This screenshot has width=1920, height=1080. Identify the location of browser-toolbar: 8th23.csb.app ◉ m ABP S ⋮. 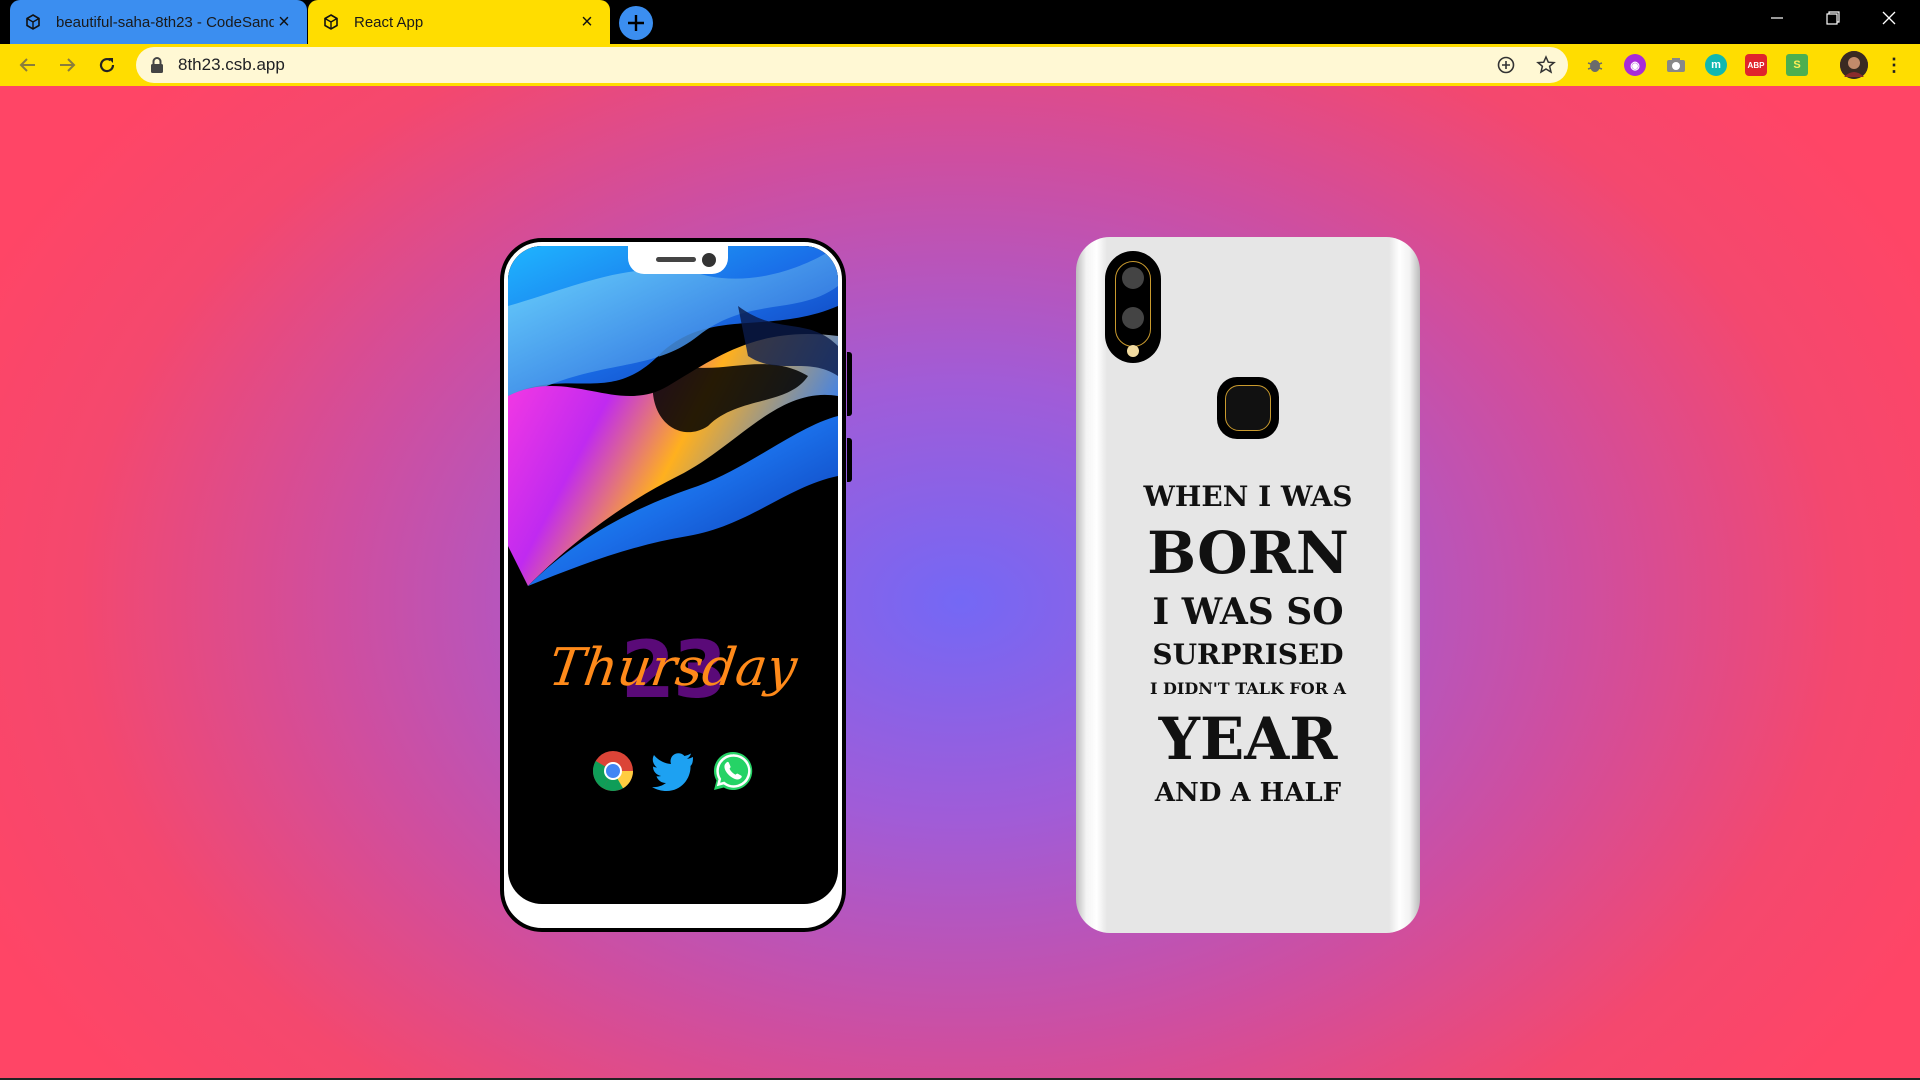
(960, 65).